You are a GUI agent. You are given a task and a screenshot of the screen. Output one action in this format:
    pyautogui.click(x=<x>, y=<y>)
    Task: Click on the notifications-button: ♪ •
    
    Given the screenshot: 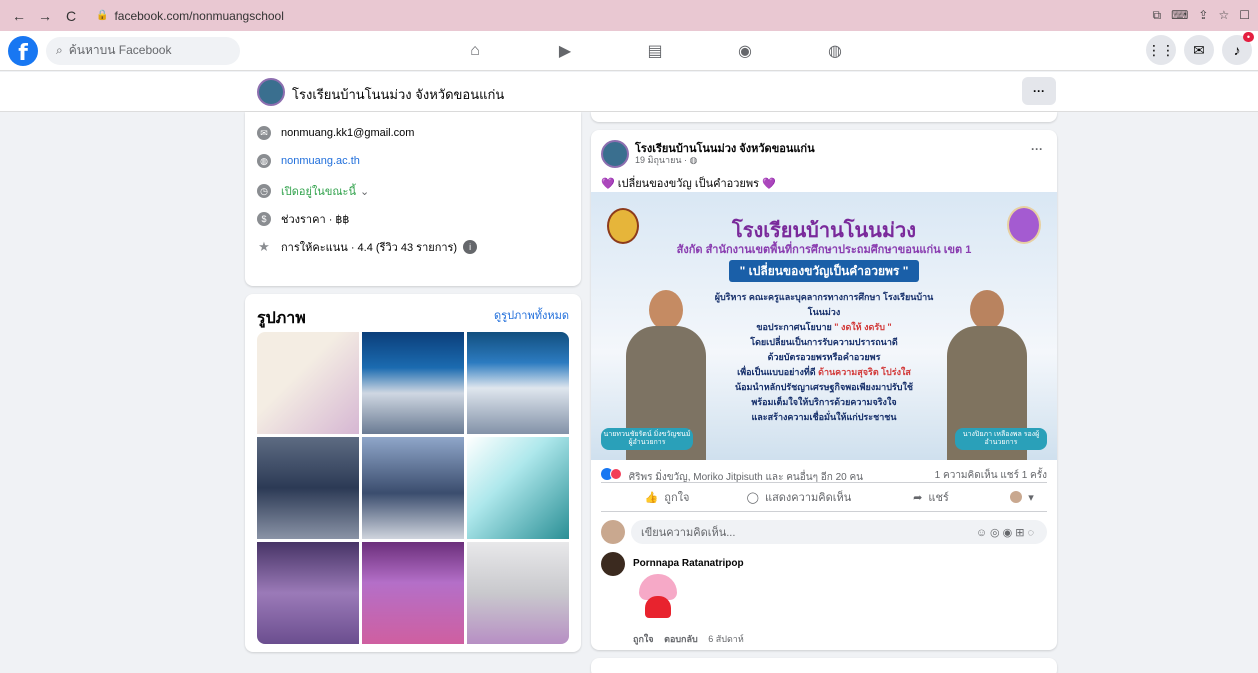 What is the action you would take?
    pyautogui.click(x=1238, y=48)
    